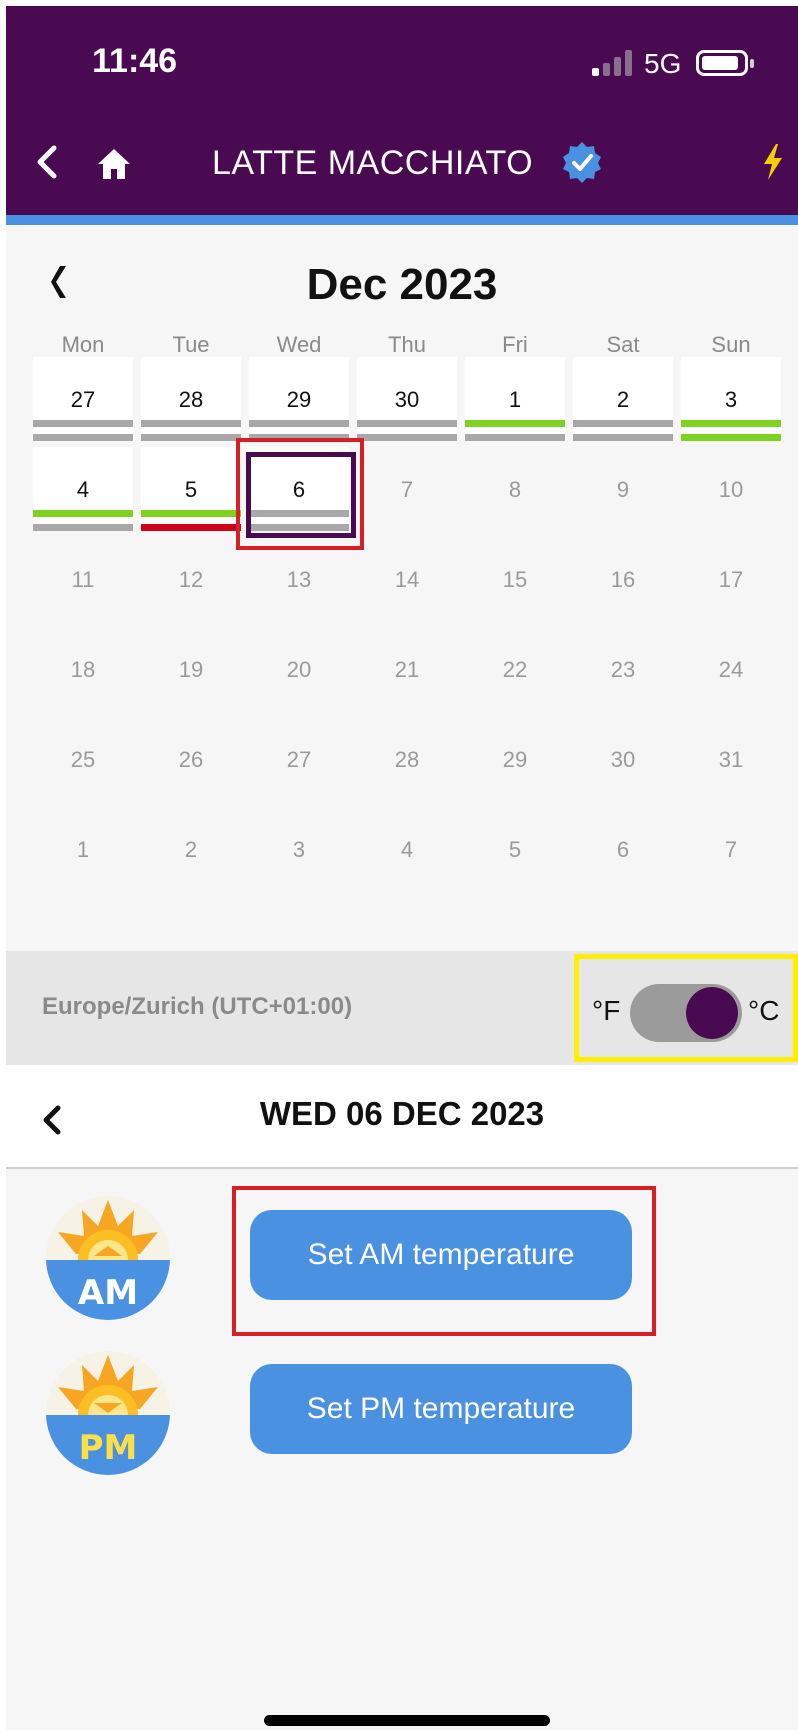 The height and width of the screenshot is (1730, 798). What do you see at coordinates (515, 487) in the screenshot?
I see `calendar-day: 8` at bounding box center [515, 487].